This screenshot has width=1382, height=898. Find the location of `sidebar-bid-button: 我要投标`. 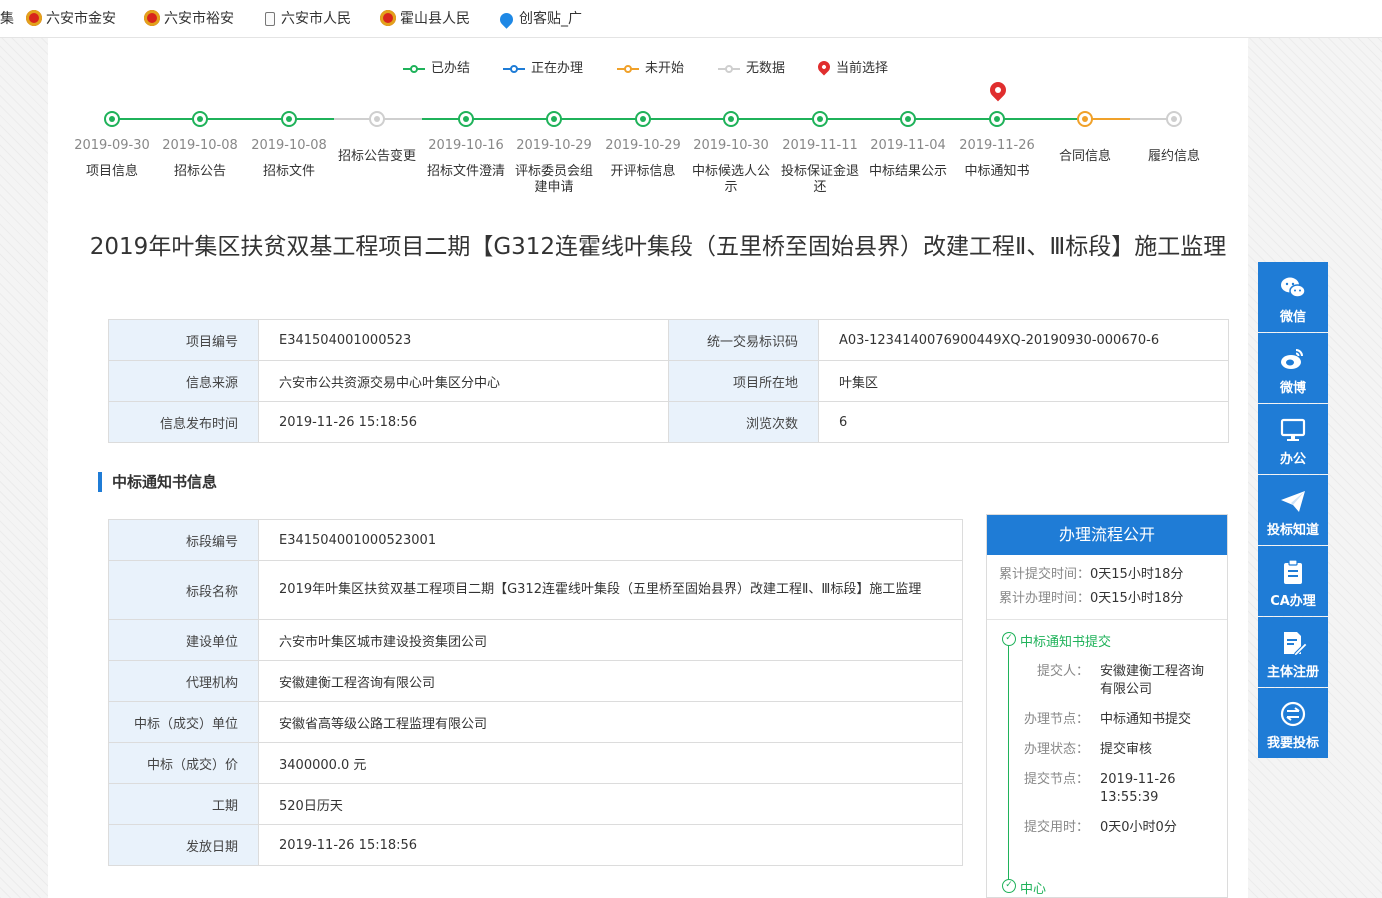

sidebar-bid-button: 我要投标 is located at coordinates (1293, 723).